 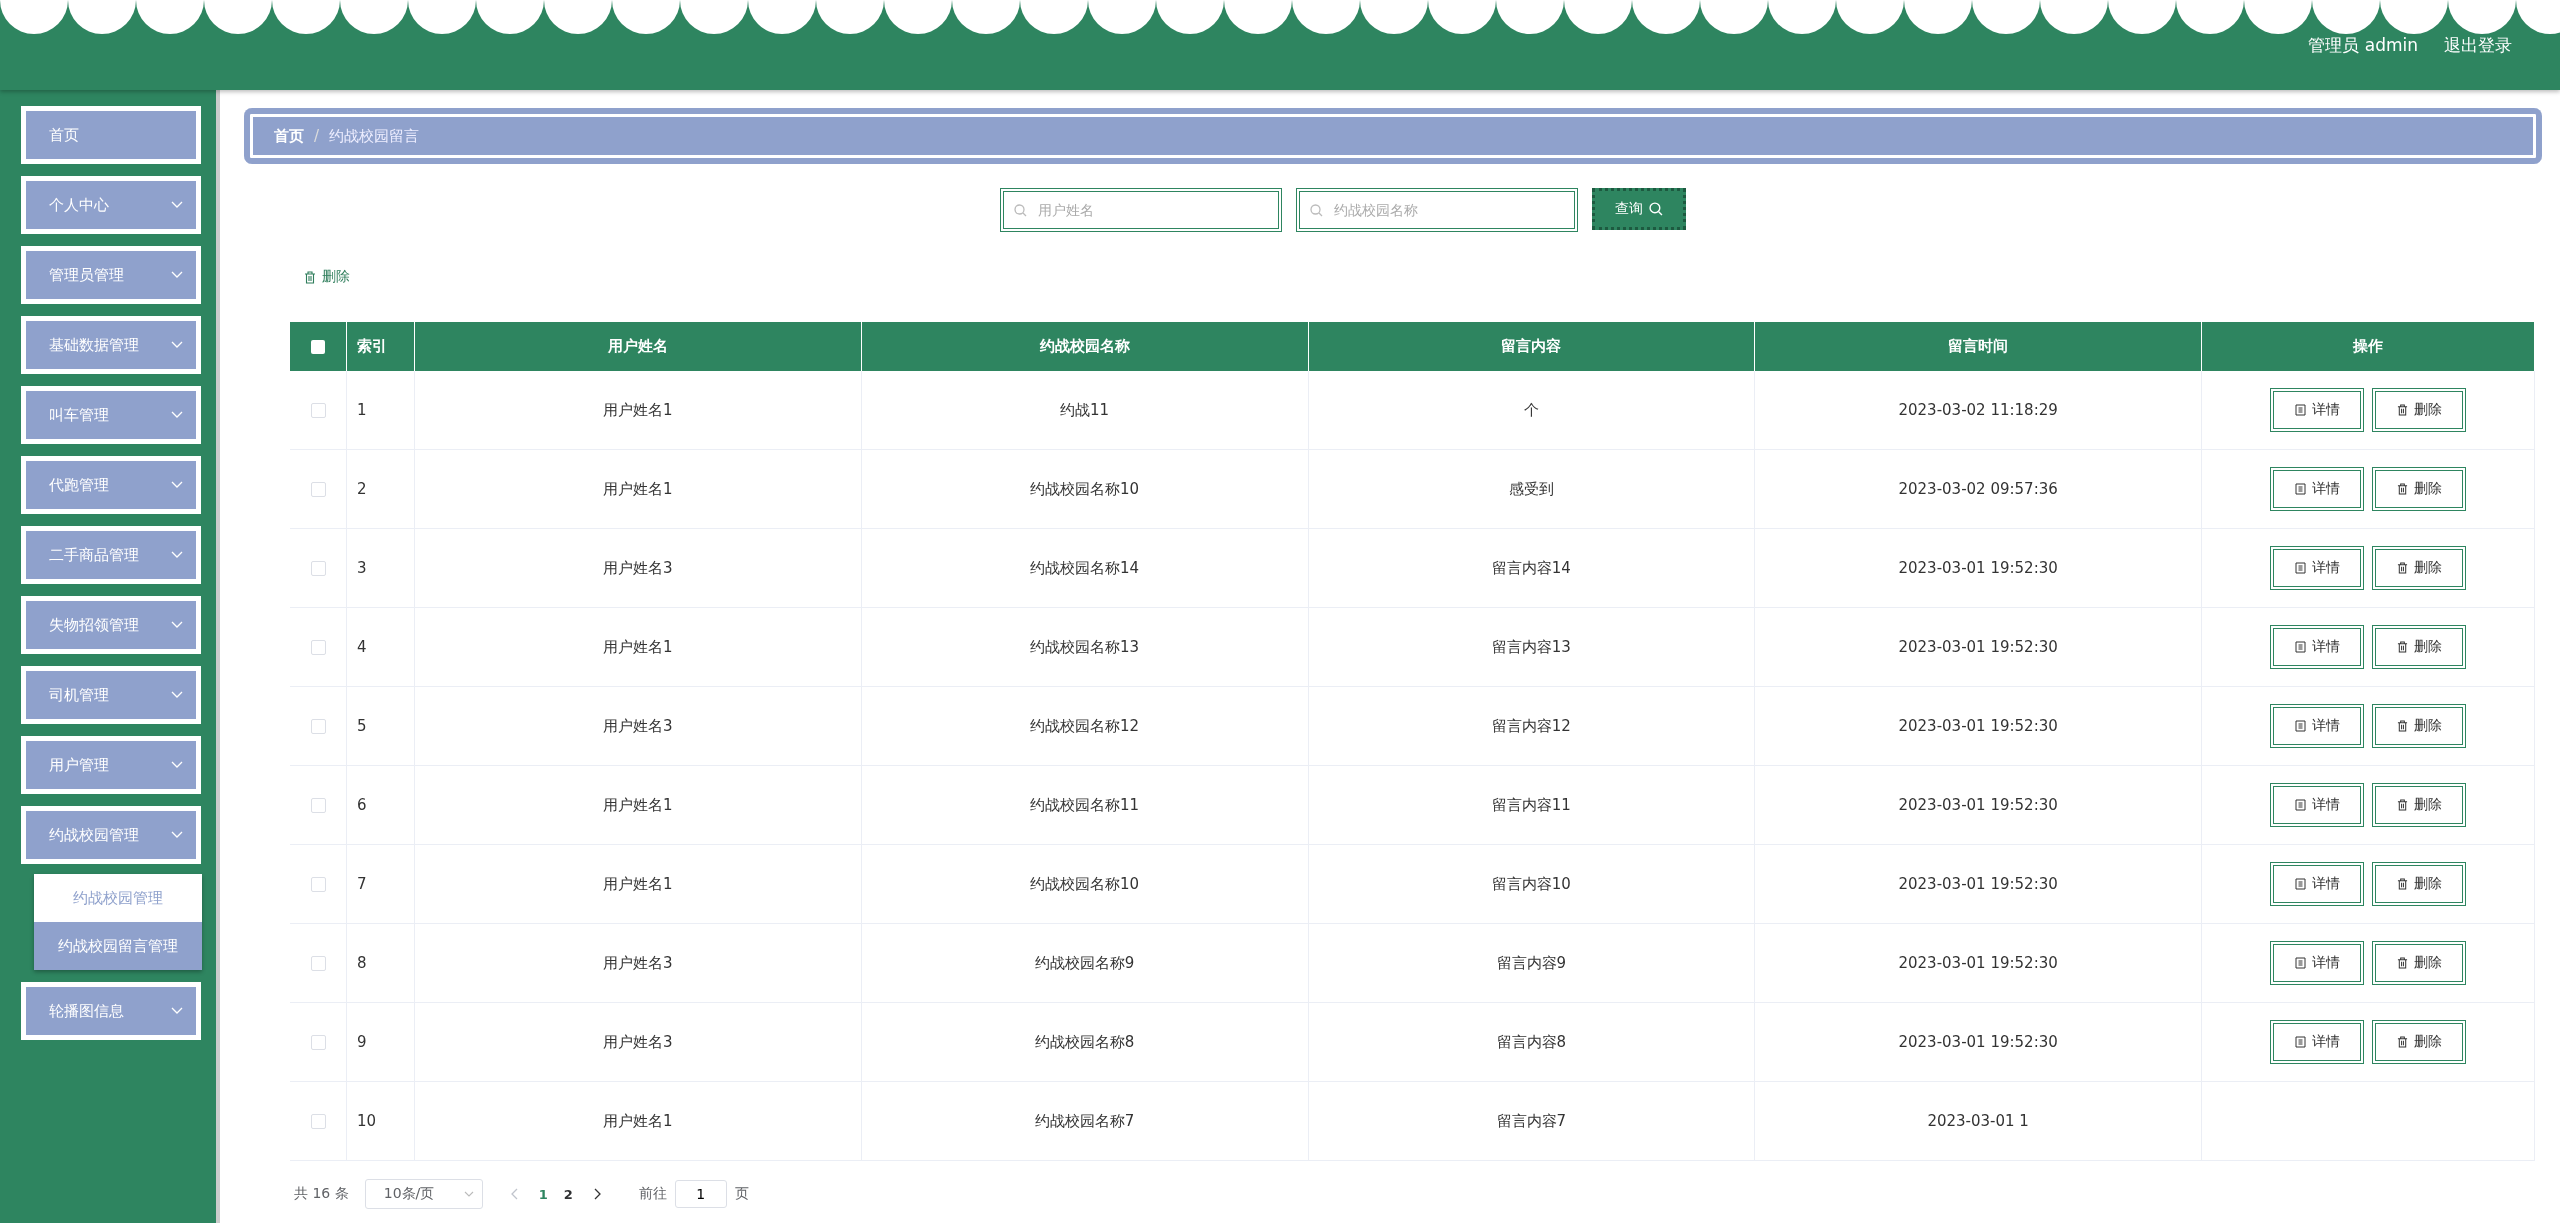 I want to click on table-cell: 留言内容12, so click(x=1531, y=726).